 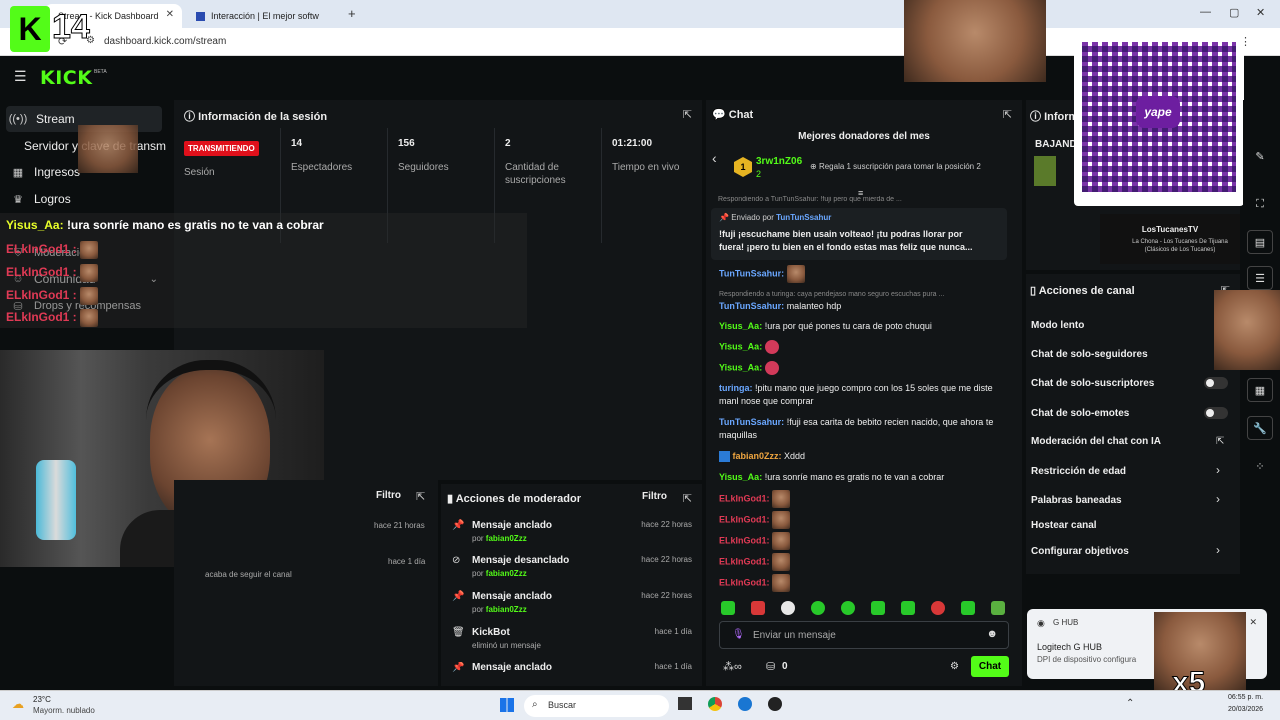 I want to click on chat-message: Yisus_Aa:, so click(x=864, y=347).